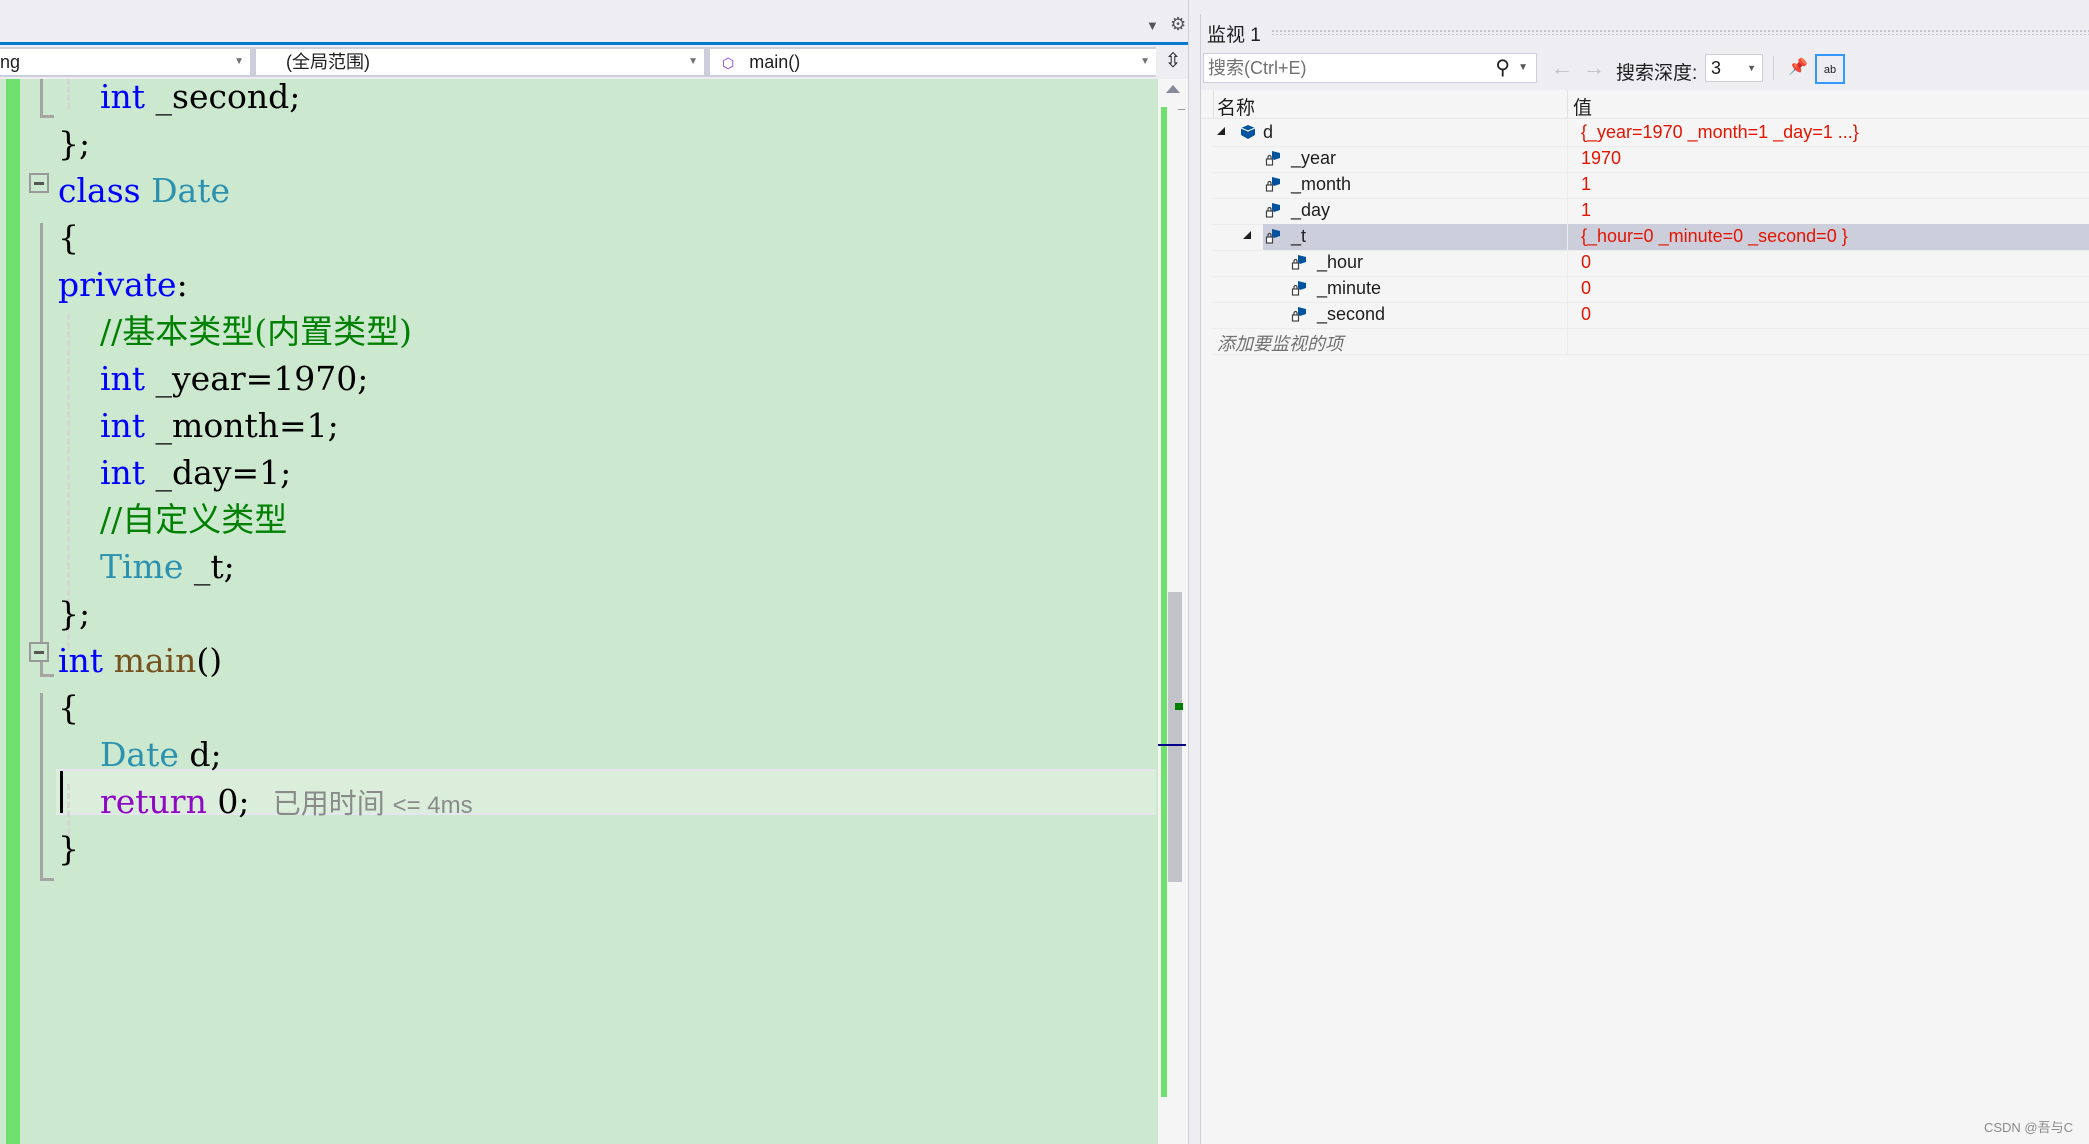 This screenshot has height=1144, width=2089. I want to click on code-token: _t;, so click(209, 566).